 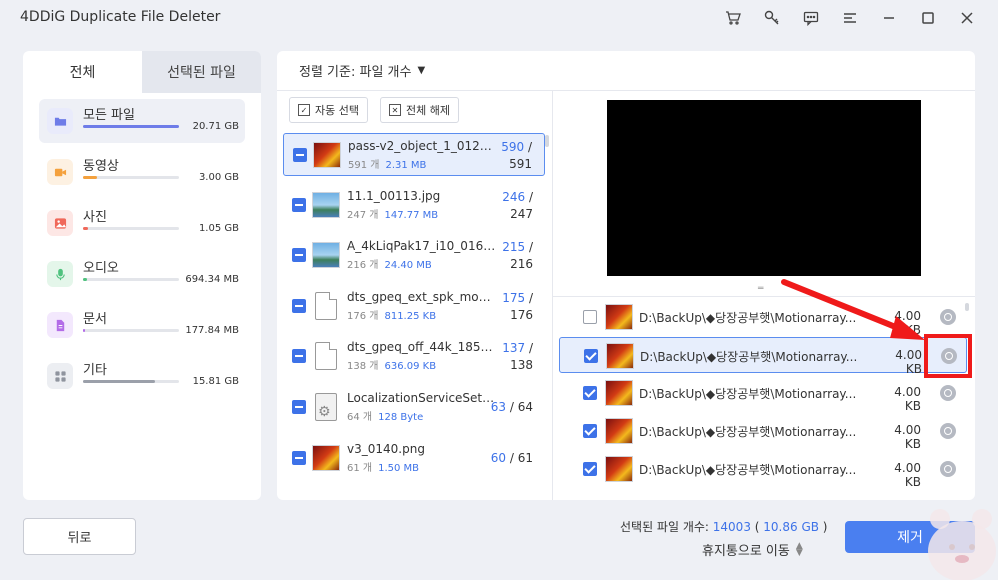 I want to click on title-bar: 4DDiG Duplicate File Deleter, so click(x=499, y=18).